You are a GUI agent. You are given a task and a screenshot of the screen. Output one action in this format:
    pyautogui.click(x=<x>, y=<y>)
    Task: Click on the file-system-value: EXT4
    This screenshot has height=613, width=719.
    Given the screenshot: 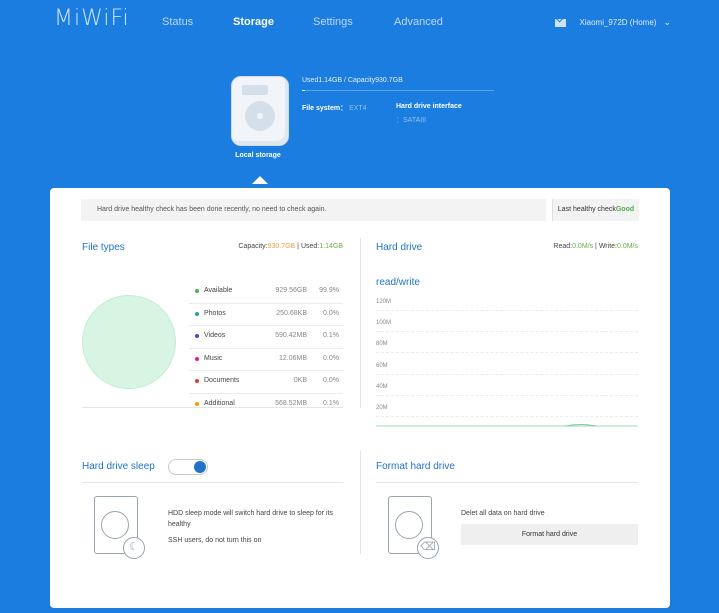 What is the action you would take?
    pyautogui.click(x=358, y=108)
    